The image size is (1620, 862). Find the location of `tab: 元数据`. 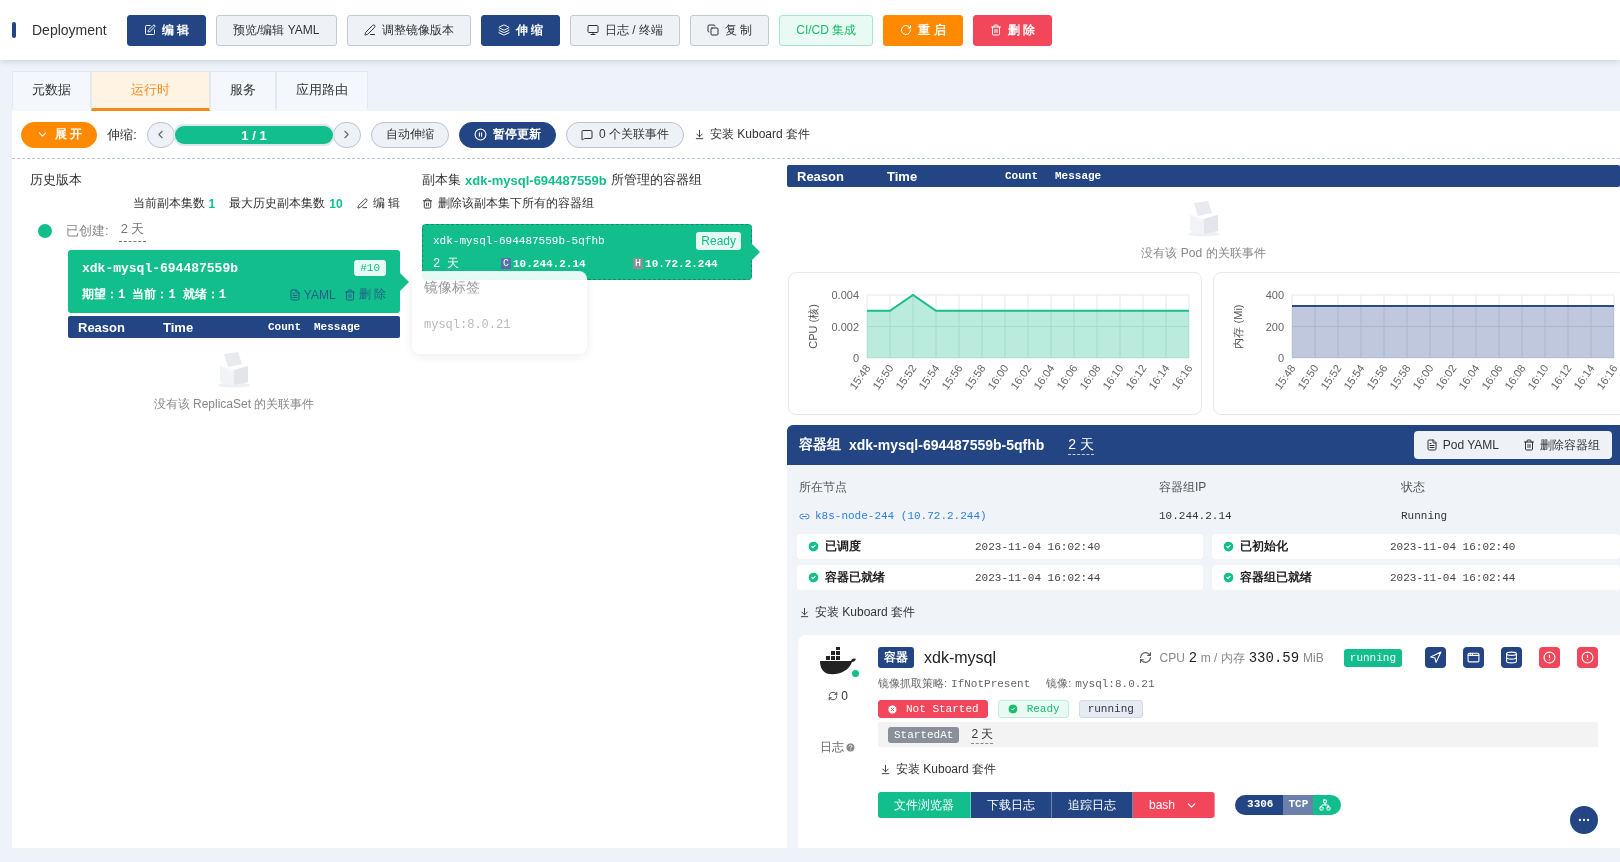

tab: 元数据 is located at coordinates (51, 91).